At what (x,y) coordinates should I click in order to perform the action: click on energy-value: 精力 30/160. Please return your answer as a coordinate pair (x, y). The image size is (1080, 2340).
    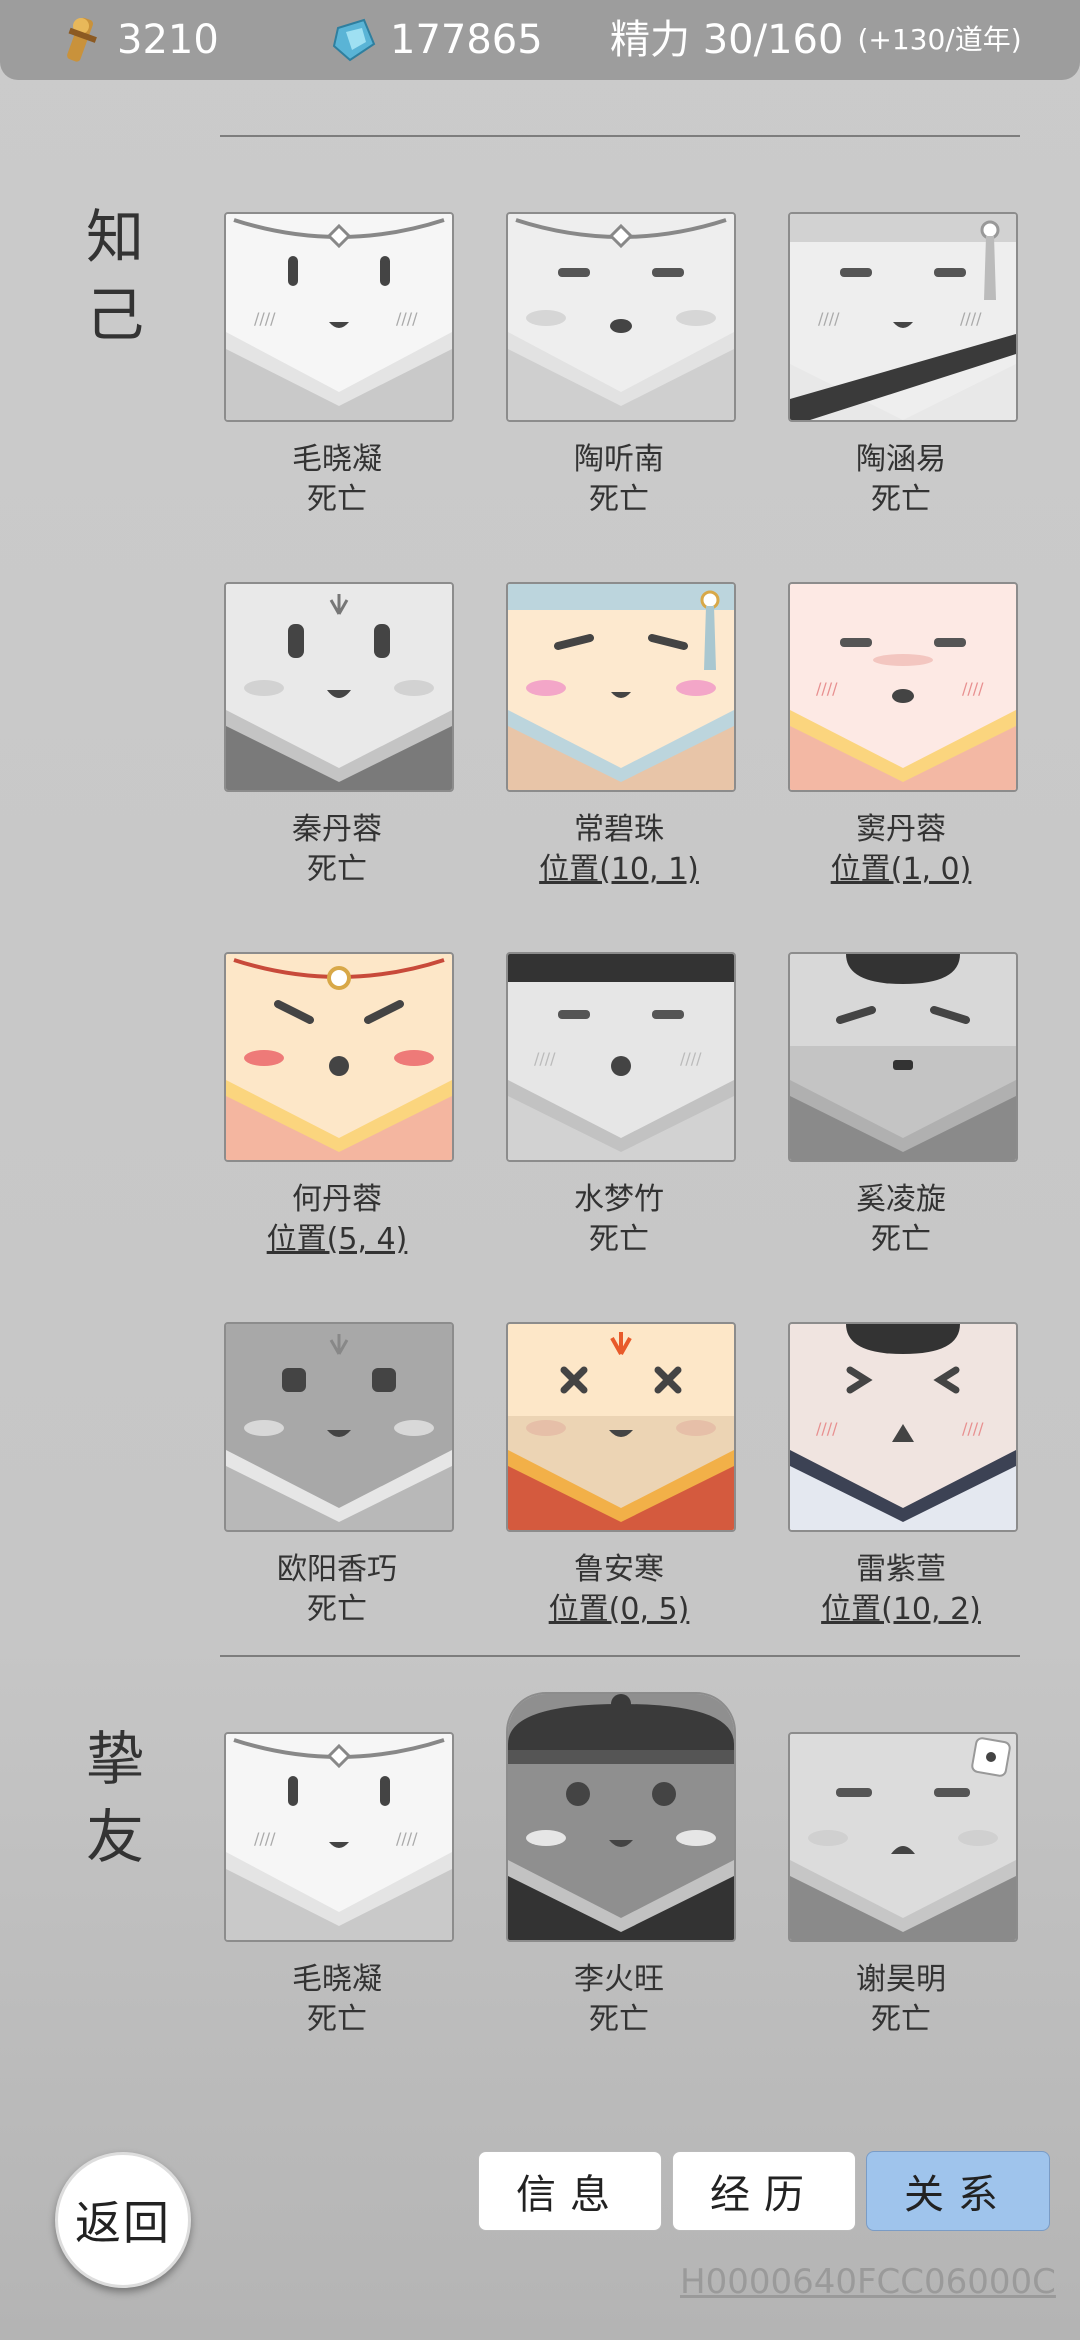
    Looking at the image, I should click on (727, 40).